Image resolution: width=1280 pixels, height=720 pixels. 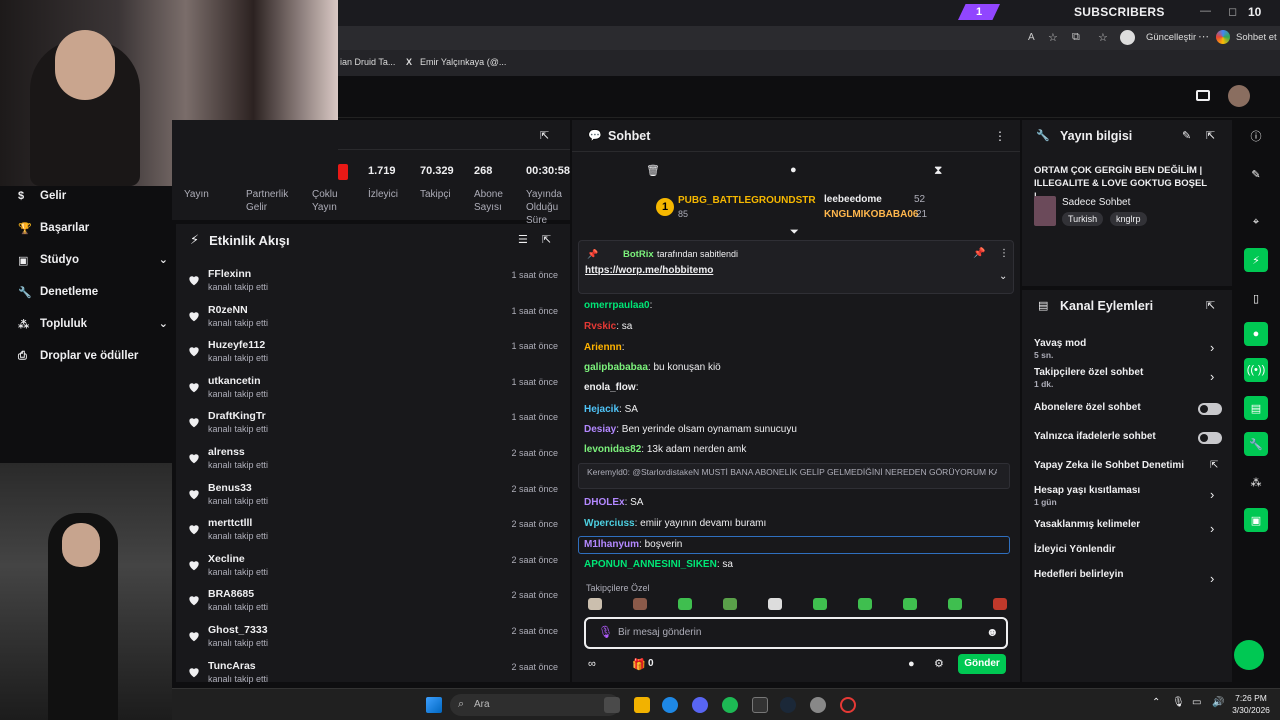 What do you see at coordinates (982, 664) in the screenshot?
I see `send-button: Gönder` at bounding box center [982, 664].